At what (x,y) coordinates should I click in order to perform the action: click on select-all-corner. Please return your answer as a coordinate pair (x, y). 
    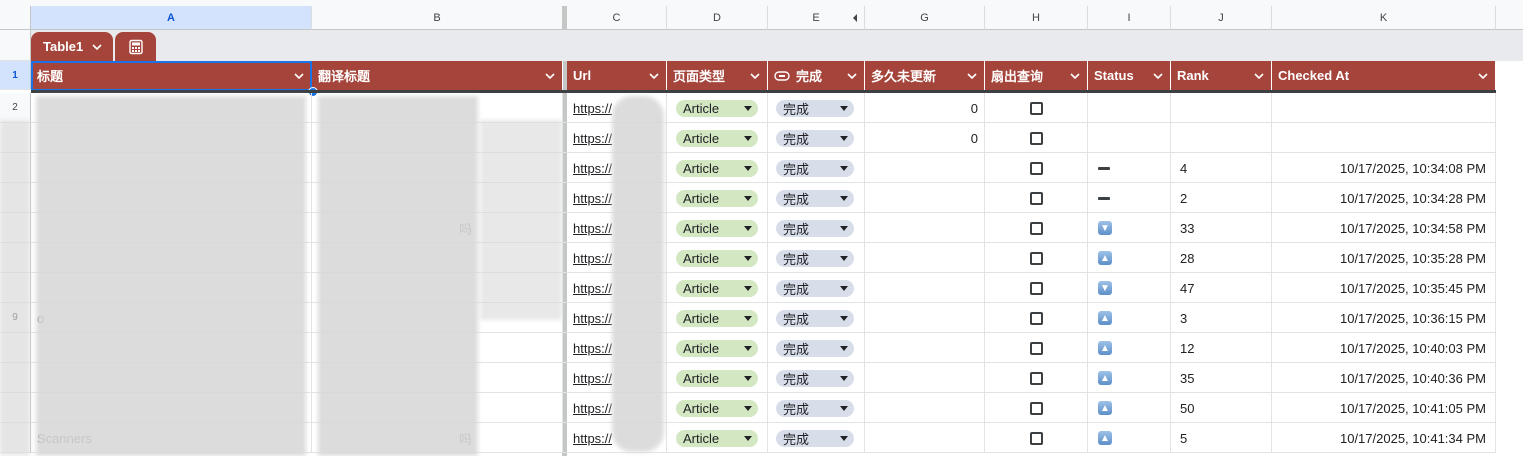
    Looking at the image, I should click on (15, 18).